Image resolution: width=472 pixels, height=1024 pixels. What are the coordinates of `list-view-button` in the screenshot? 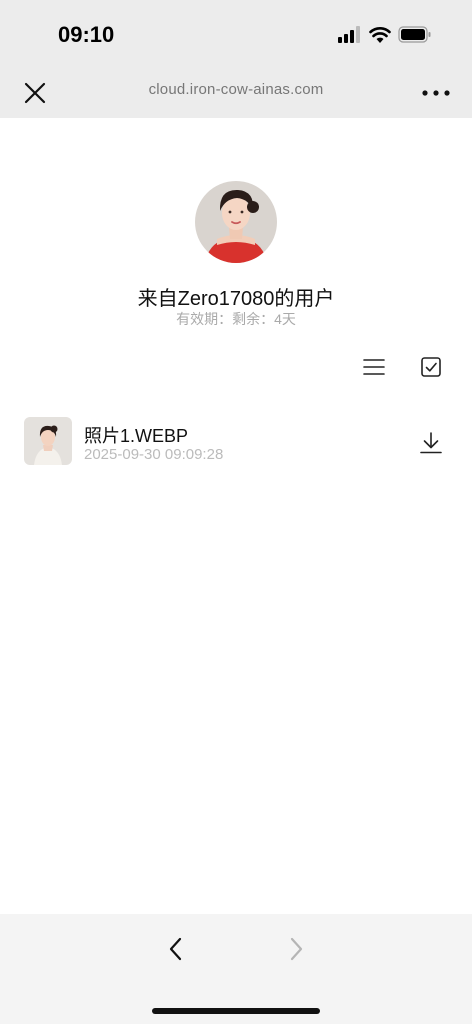 It's located at (374, 367).